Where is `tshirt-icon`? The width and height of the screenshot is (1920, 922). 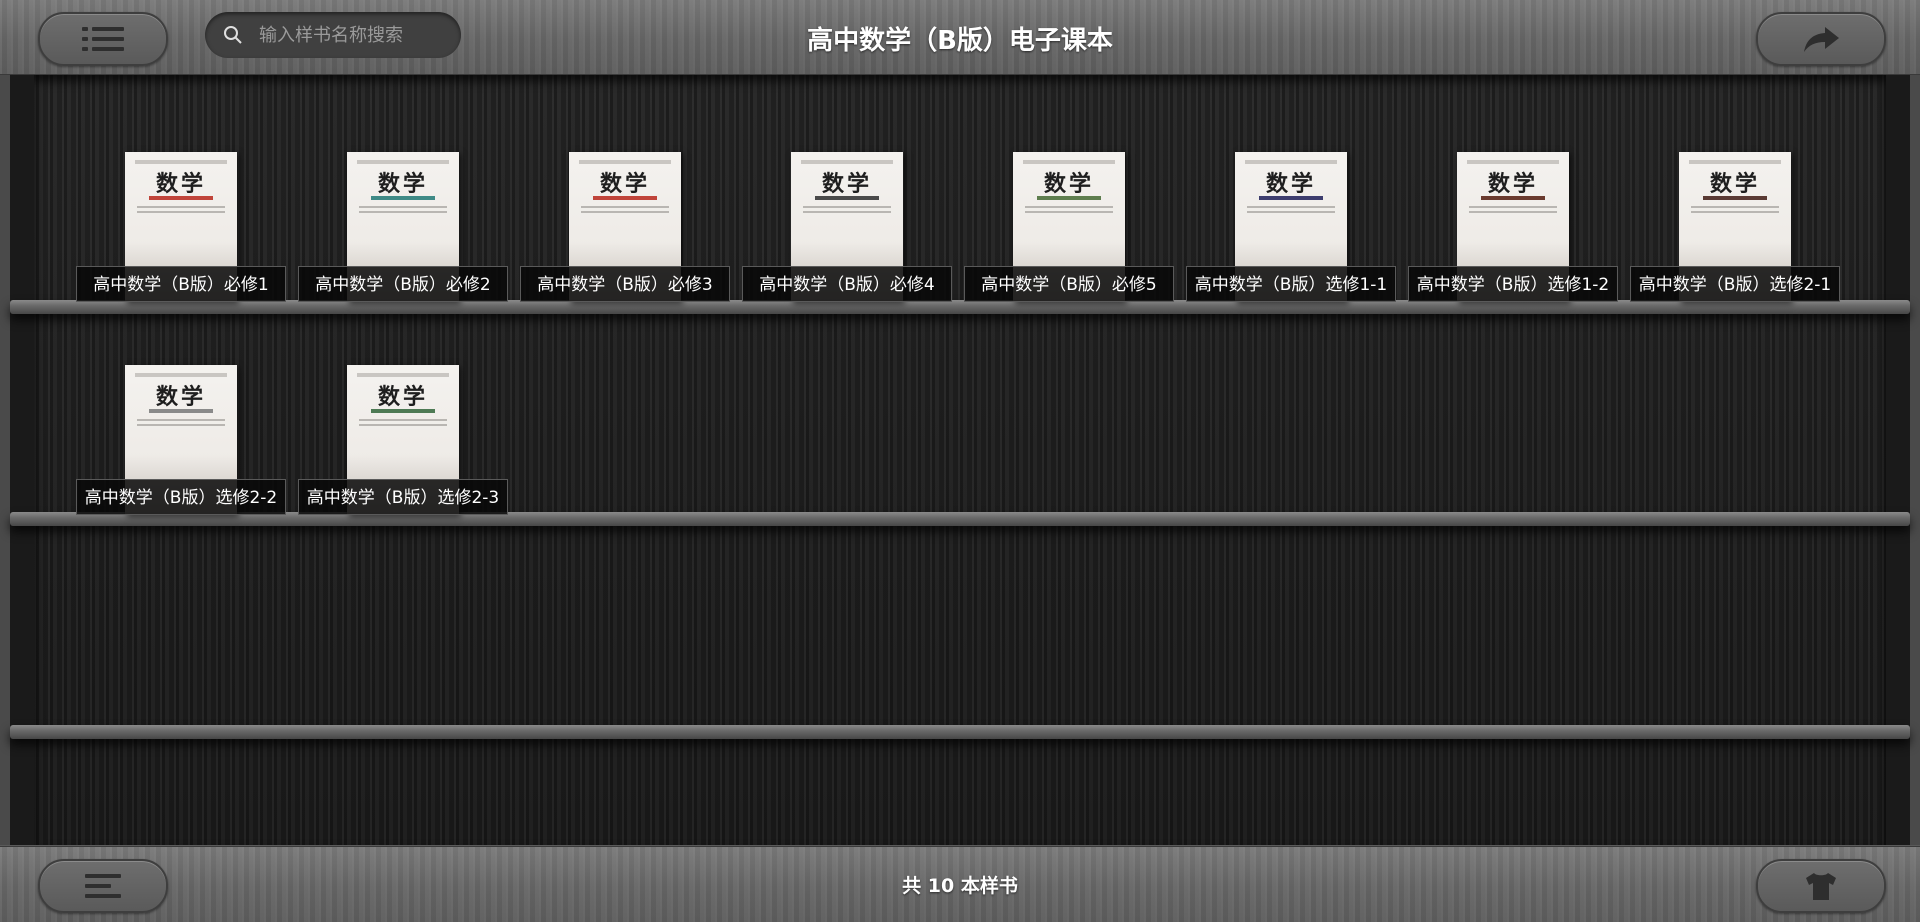 tshirt-icon is located at coordinates (1821, 886).